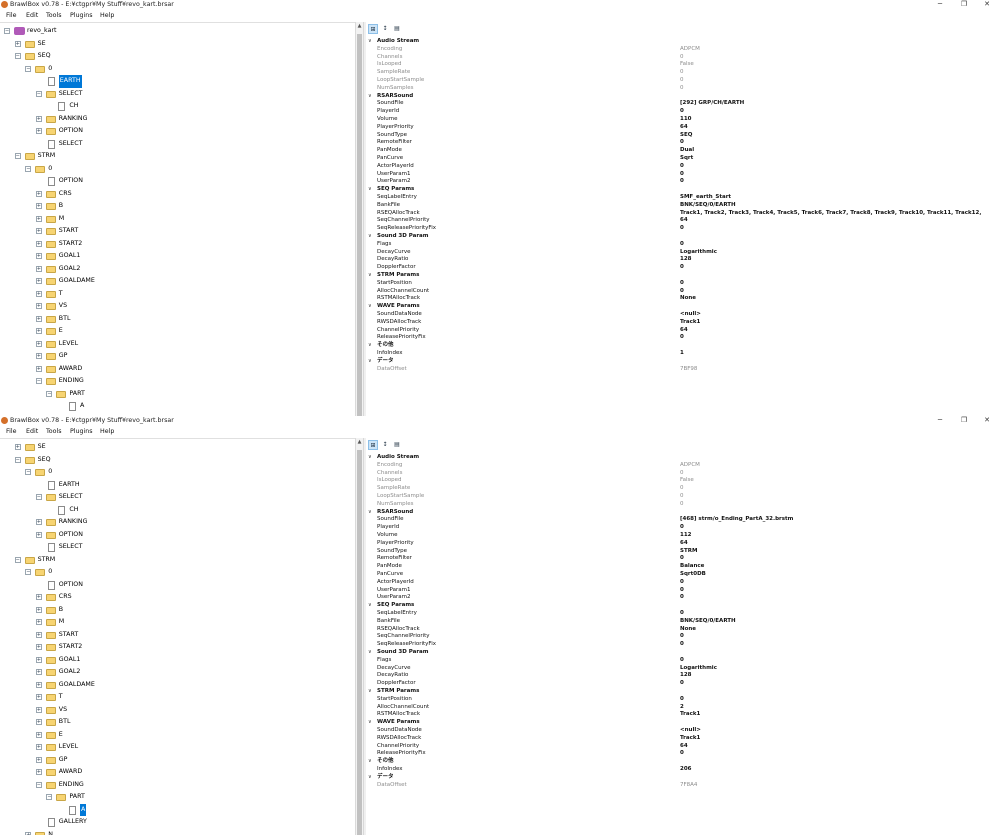 The height and width of the screenshot is (838, 999). I want to click on property-value: 64, so click(684, 331).